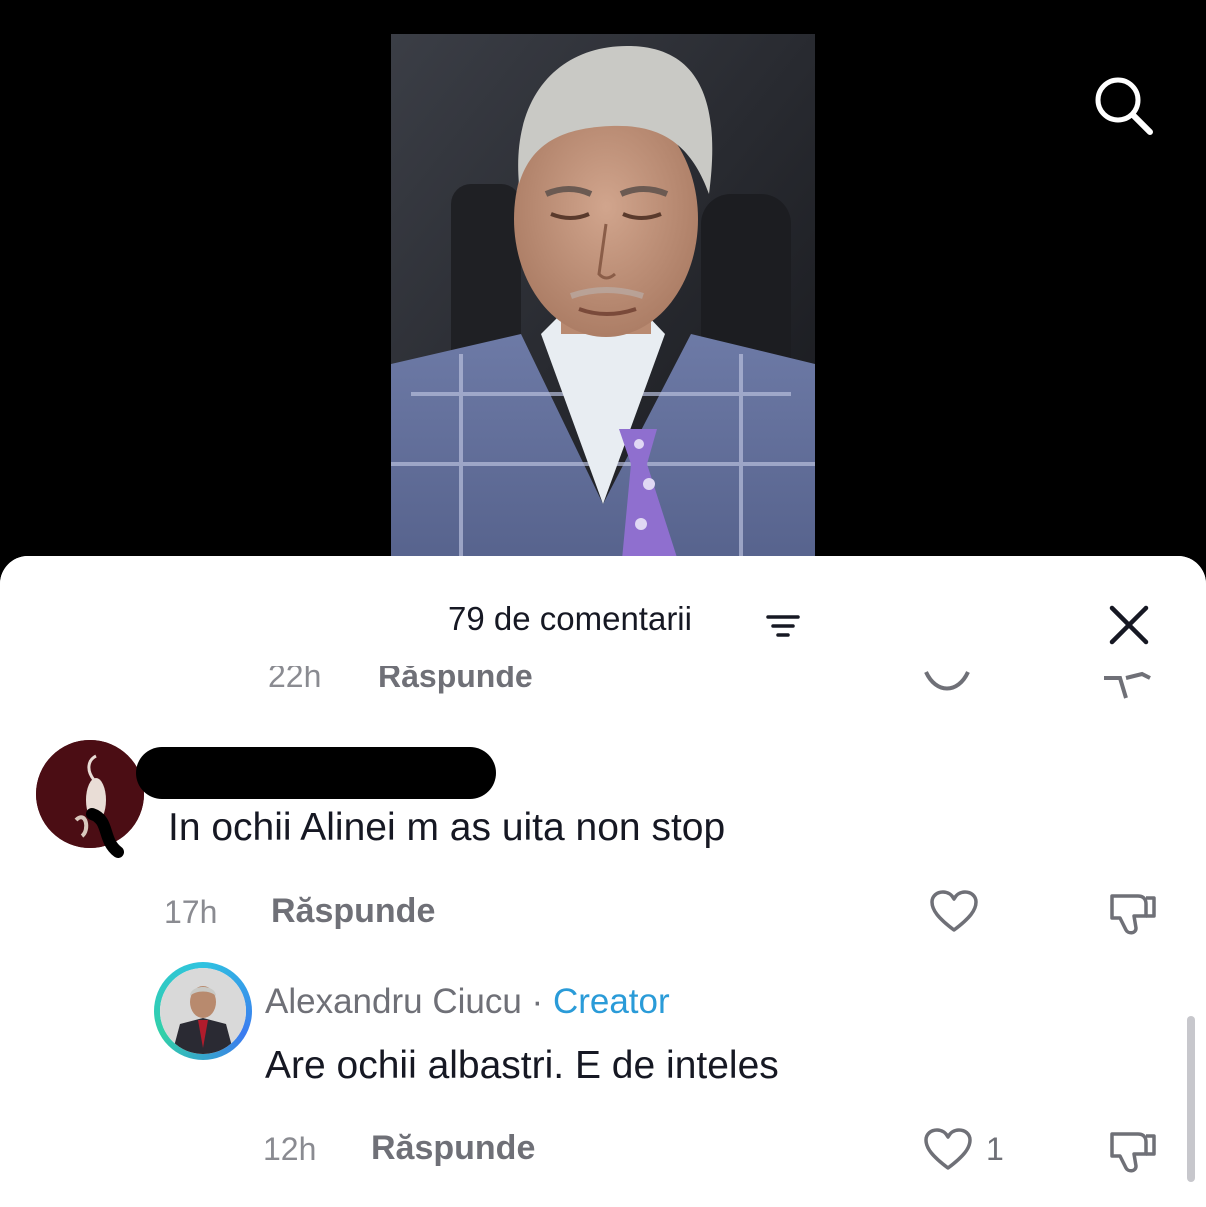 The image size is (1206, 1207). Describe the element at coordinates (570, 618) in the screenshot. I see `comments-count-title: 79 de comentarii` at that location.